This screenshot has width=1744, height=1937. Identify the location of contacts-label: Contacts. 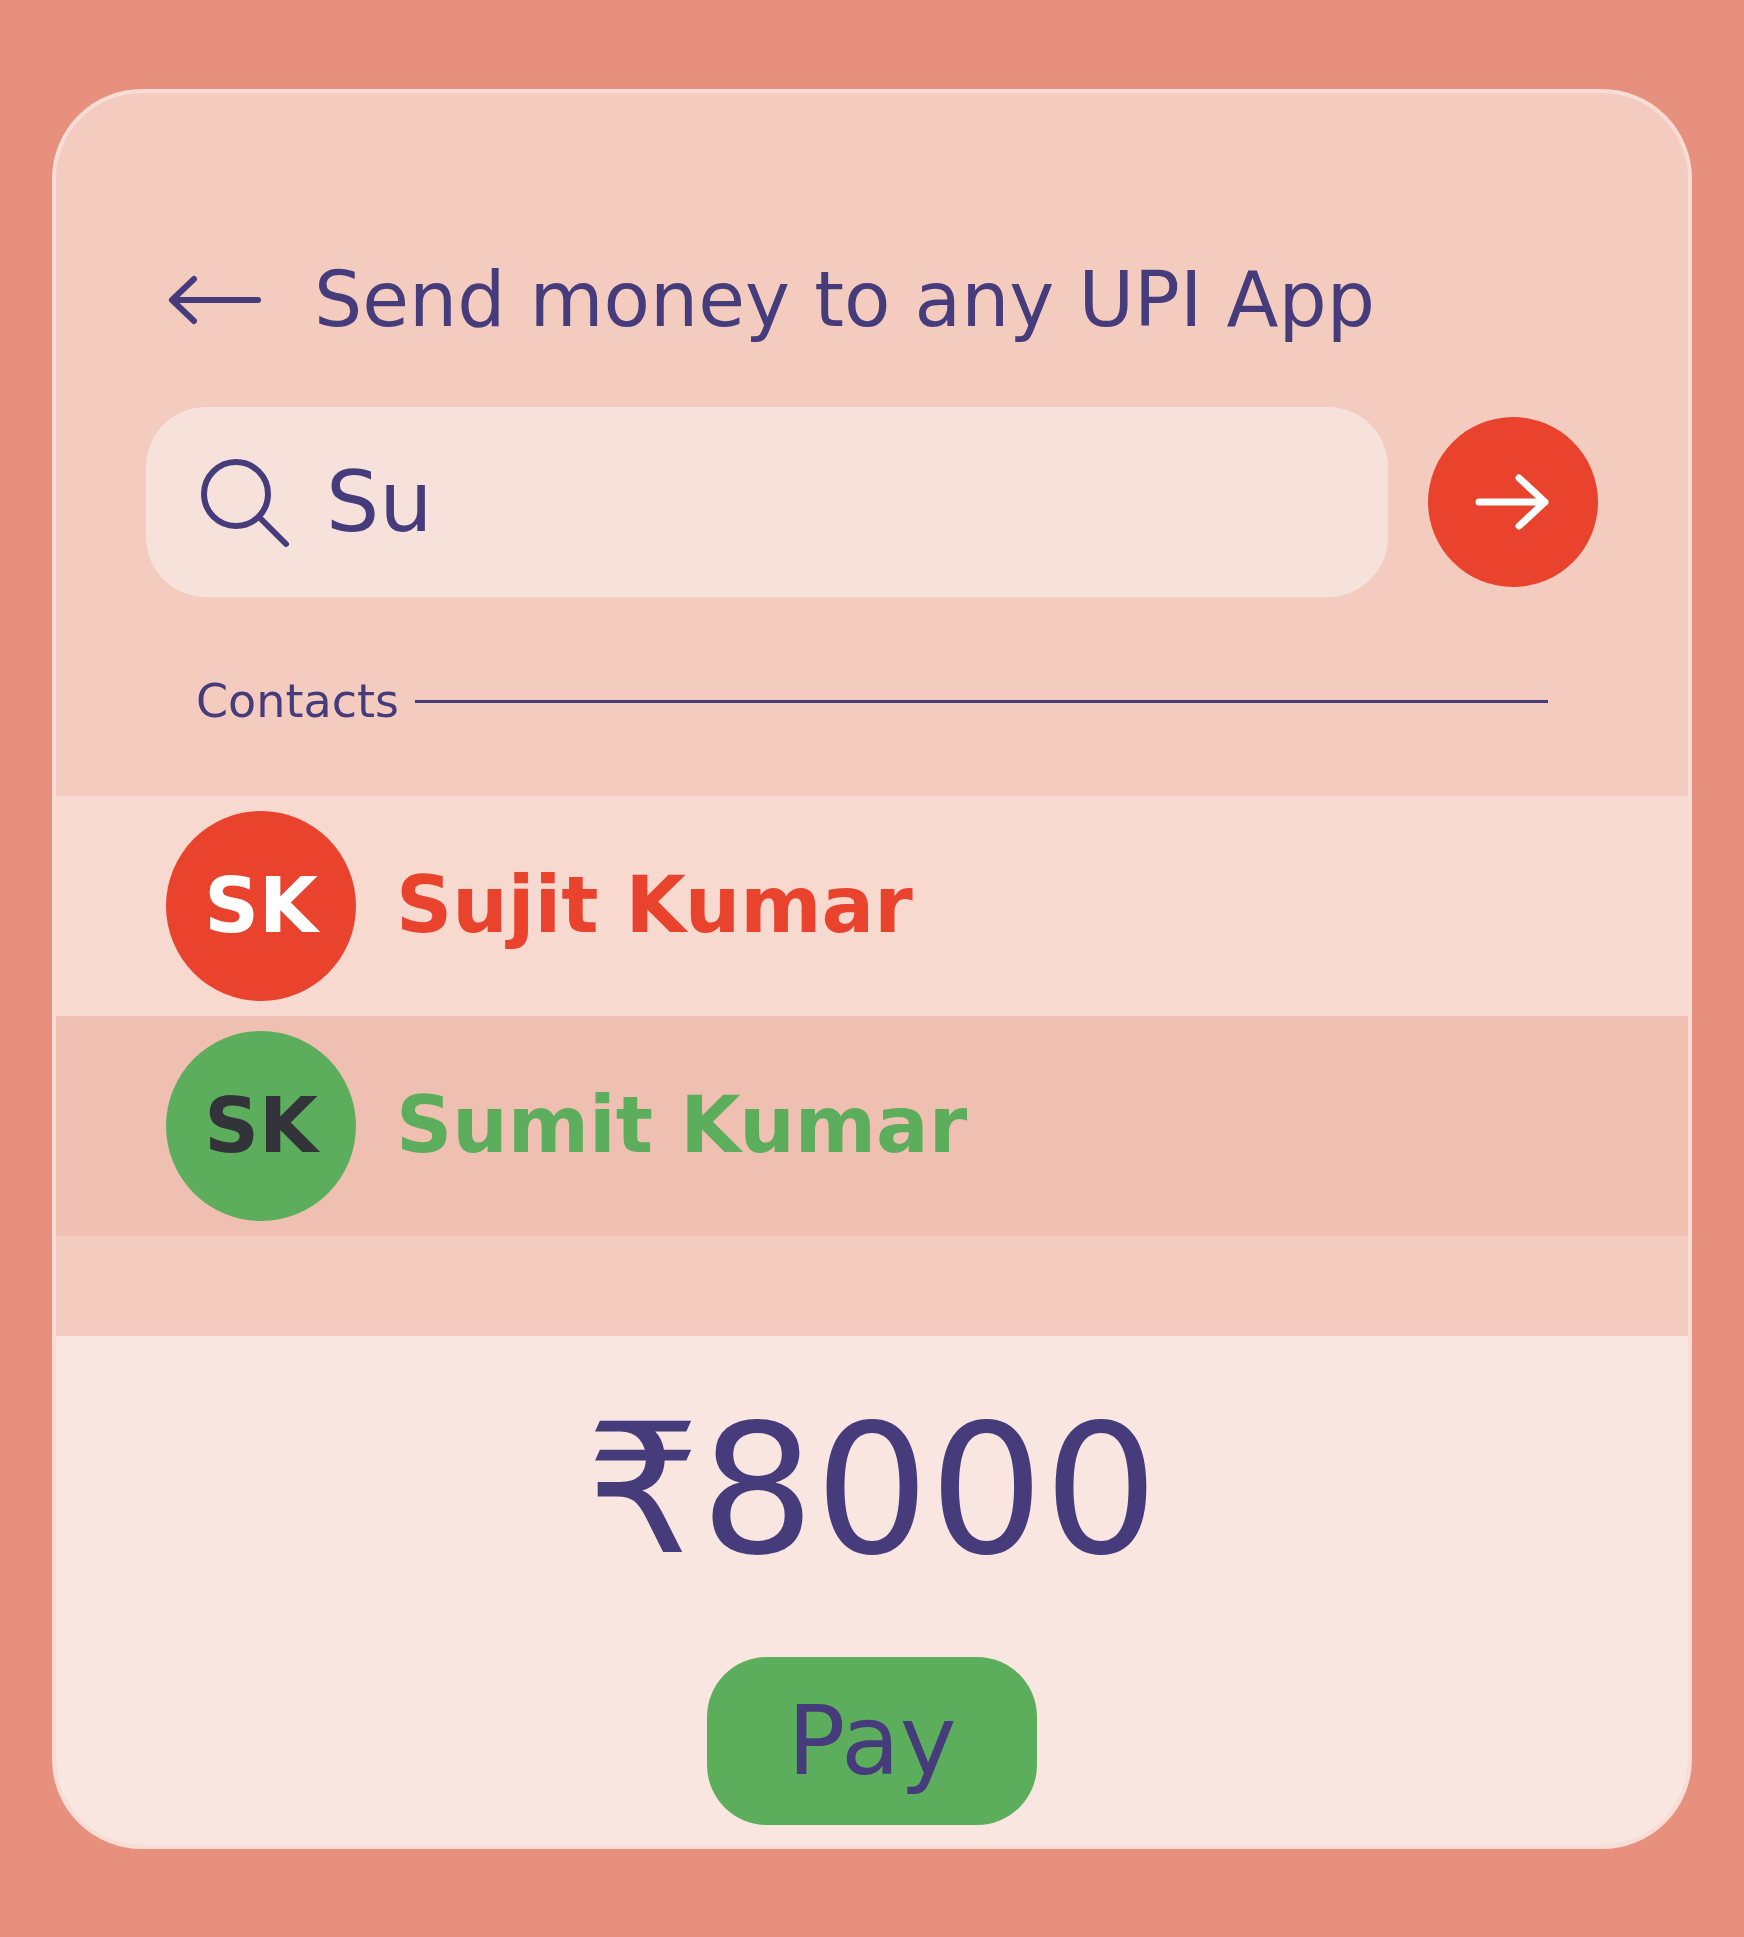
(297, 701).